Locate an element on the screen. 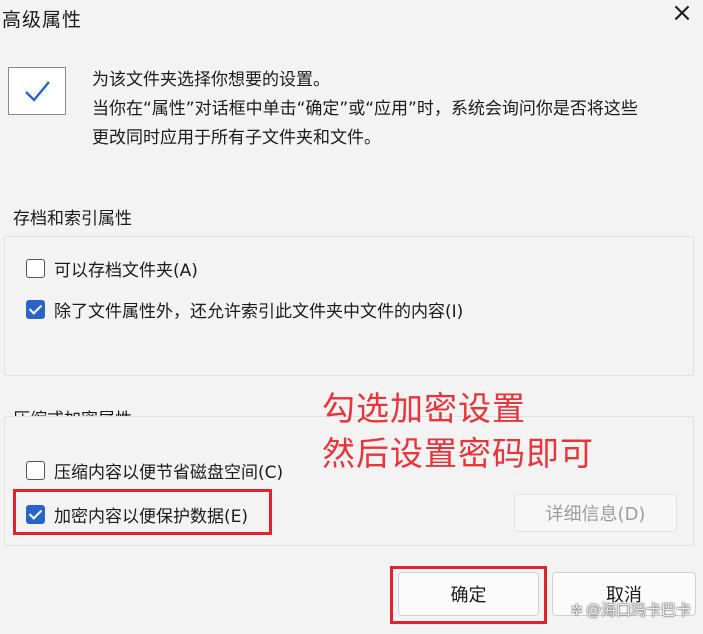 This screenshot has width=703, height=634. archive-folder-option: 可以存档文件夹(A) is located at coordinates (112, 268).